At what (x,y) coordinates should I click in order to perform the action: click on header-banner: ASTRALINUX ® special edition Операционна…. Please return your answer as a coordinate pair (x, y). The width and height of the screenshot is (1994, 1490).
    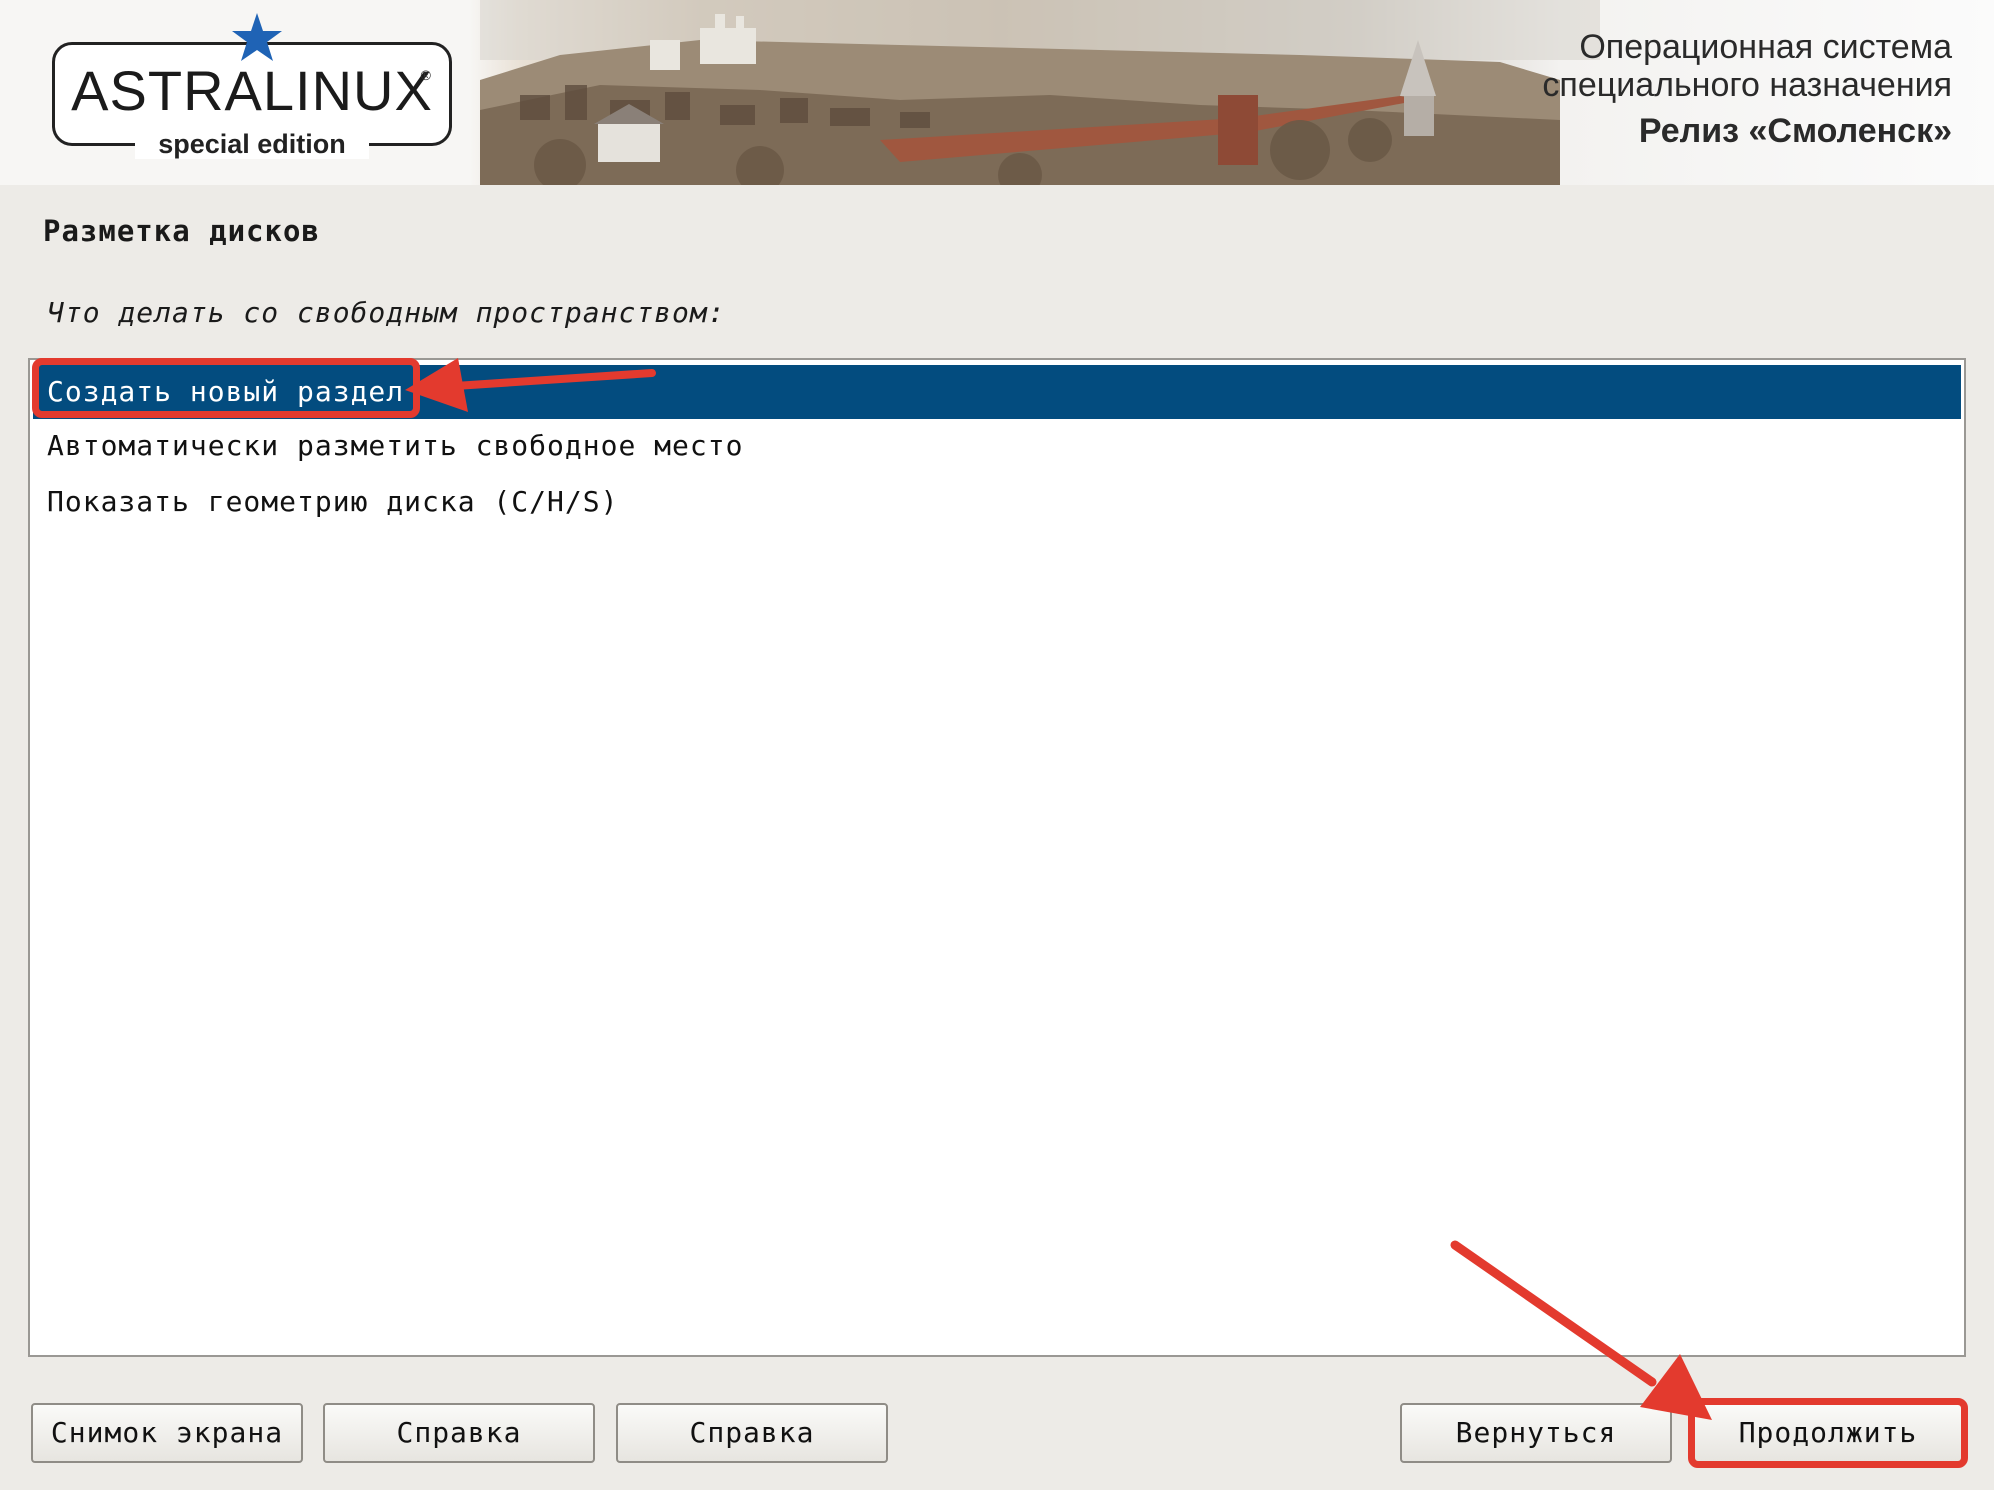
    Looking at the image, I should click on (997, 92).